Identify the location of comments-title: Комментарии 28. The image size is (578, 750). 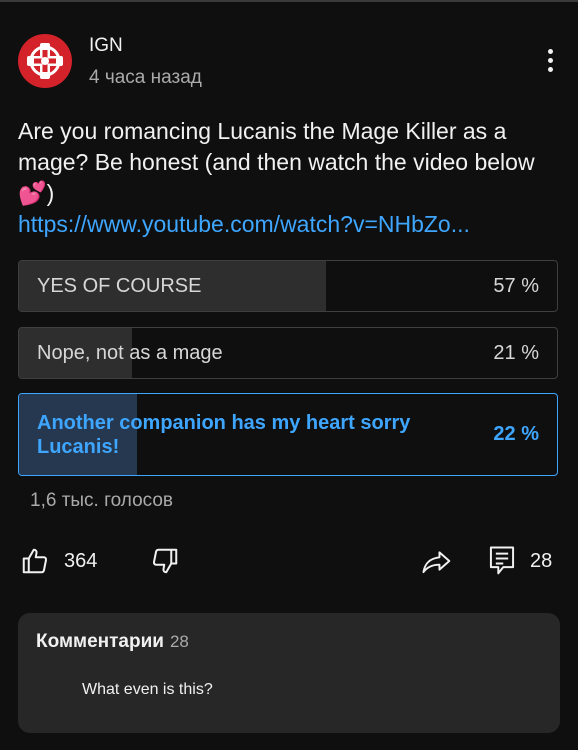
(112, 642).